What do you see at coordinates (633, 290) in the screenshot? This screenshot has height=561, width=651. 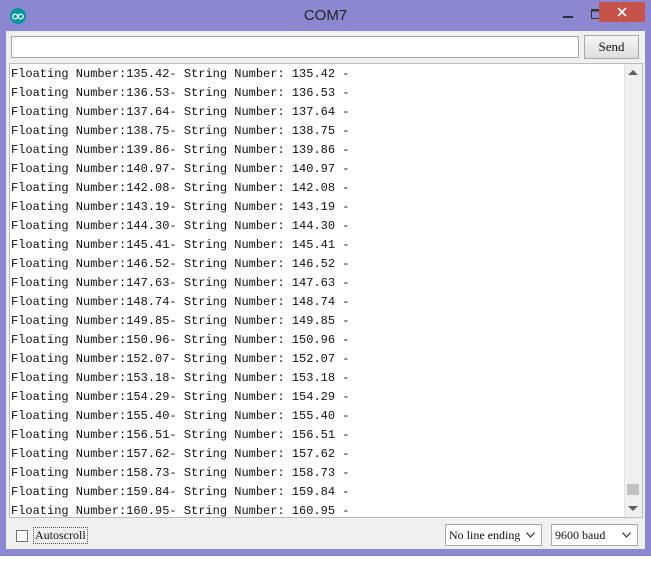 I see `vertical-scrollbar` at bounding box center [633, 290].